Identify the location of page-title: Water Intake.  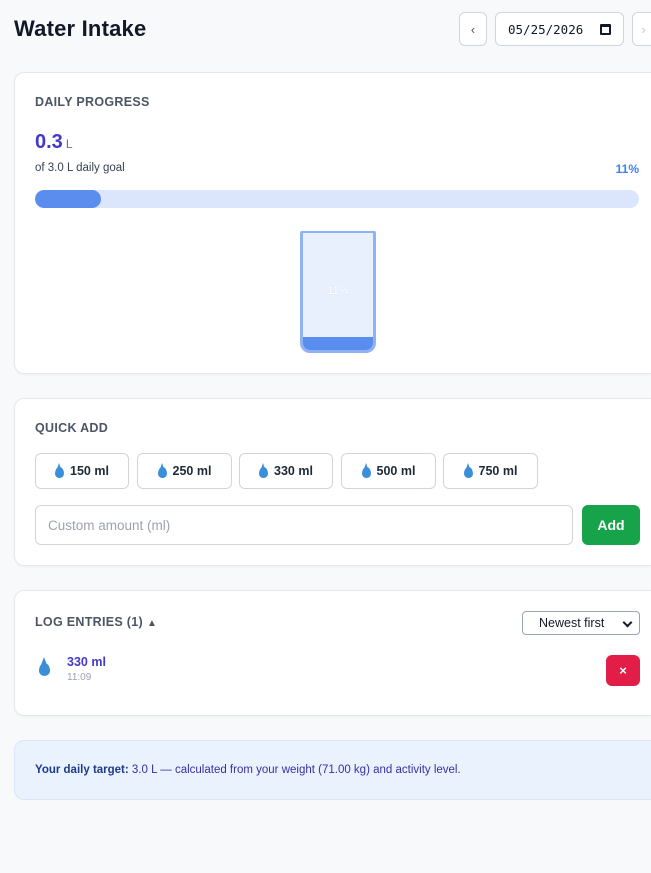
(80, 28).